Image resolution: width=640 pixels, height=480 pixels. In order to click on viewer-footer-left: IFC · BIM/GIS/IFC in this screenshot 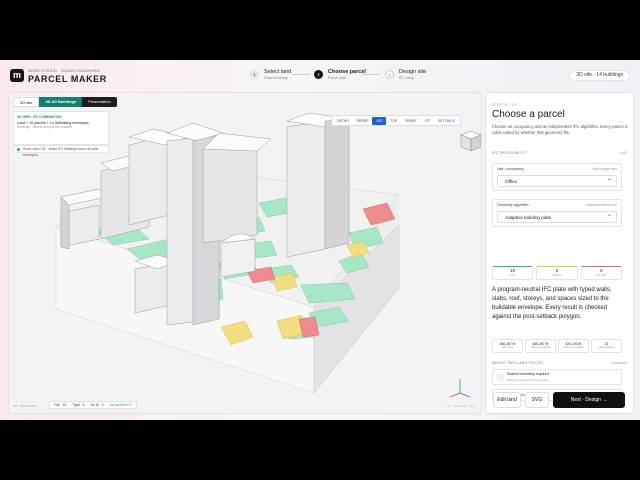, I will do `click(25, 406)`.